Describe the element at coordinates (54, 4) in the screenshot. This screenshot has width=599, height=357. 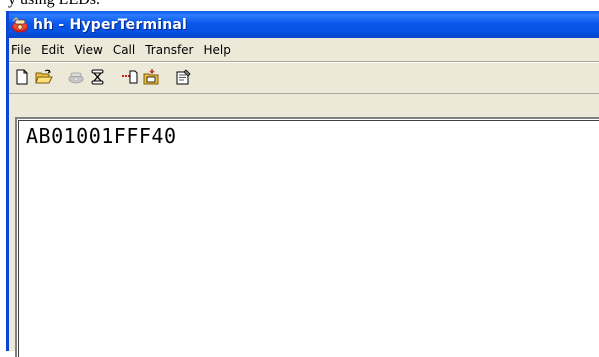
I see `page-caption: y using LEDs.` at that location.